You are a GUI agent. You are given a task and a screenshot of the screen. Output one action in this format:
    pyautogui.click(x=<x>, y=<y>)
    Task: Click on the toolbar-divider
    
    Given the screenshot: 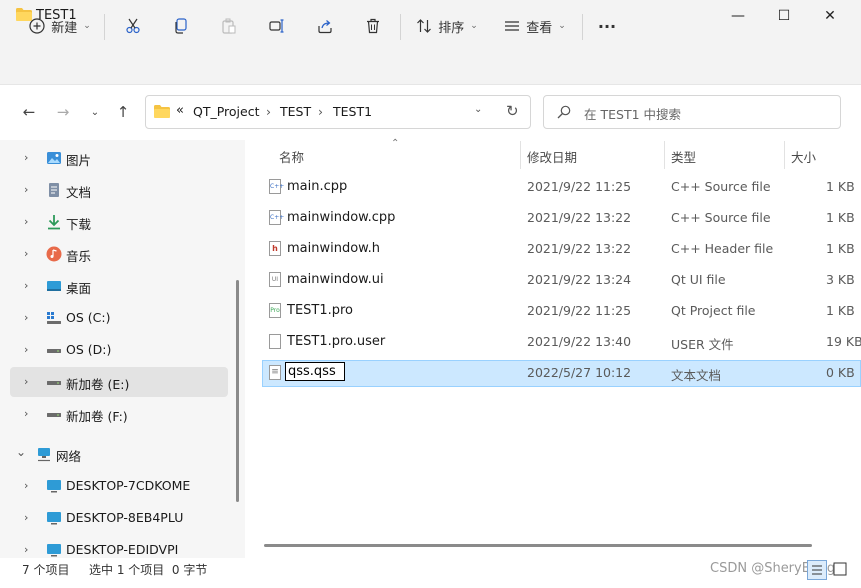 What is the action you would take?
    pyautogui.click(x=582, y=27)
    